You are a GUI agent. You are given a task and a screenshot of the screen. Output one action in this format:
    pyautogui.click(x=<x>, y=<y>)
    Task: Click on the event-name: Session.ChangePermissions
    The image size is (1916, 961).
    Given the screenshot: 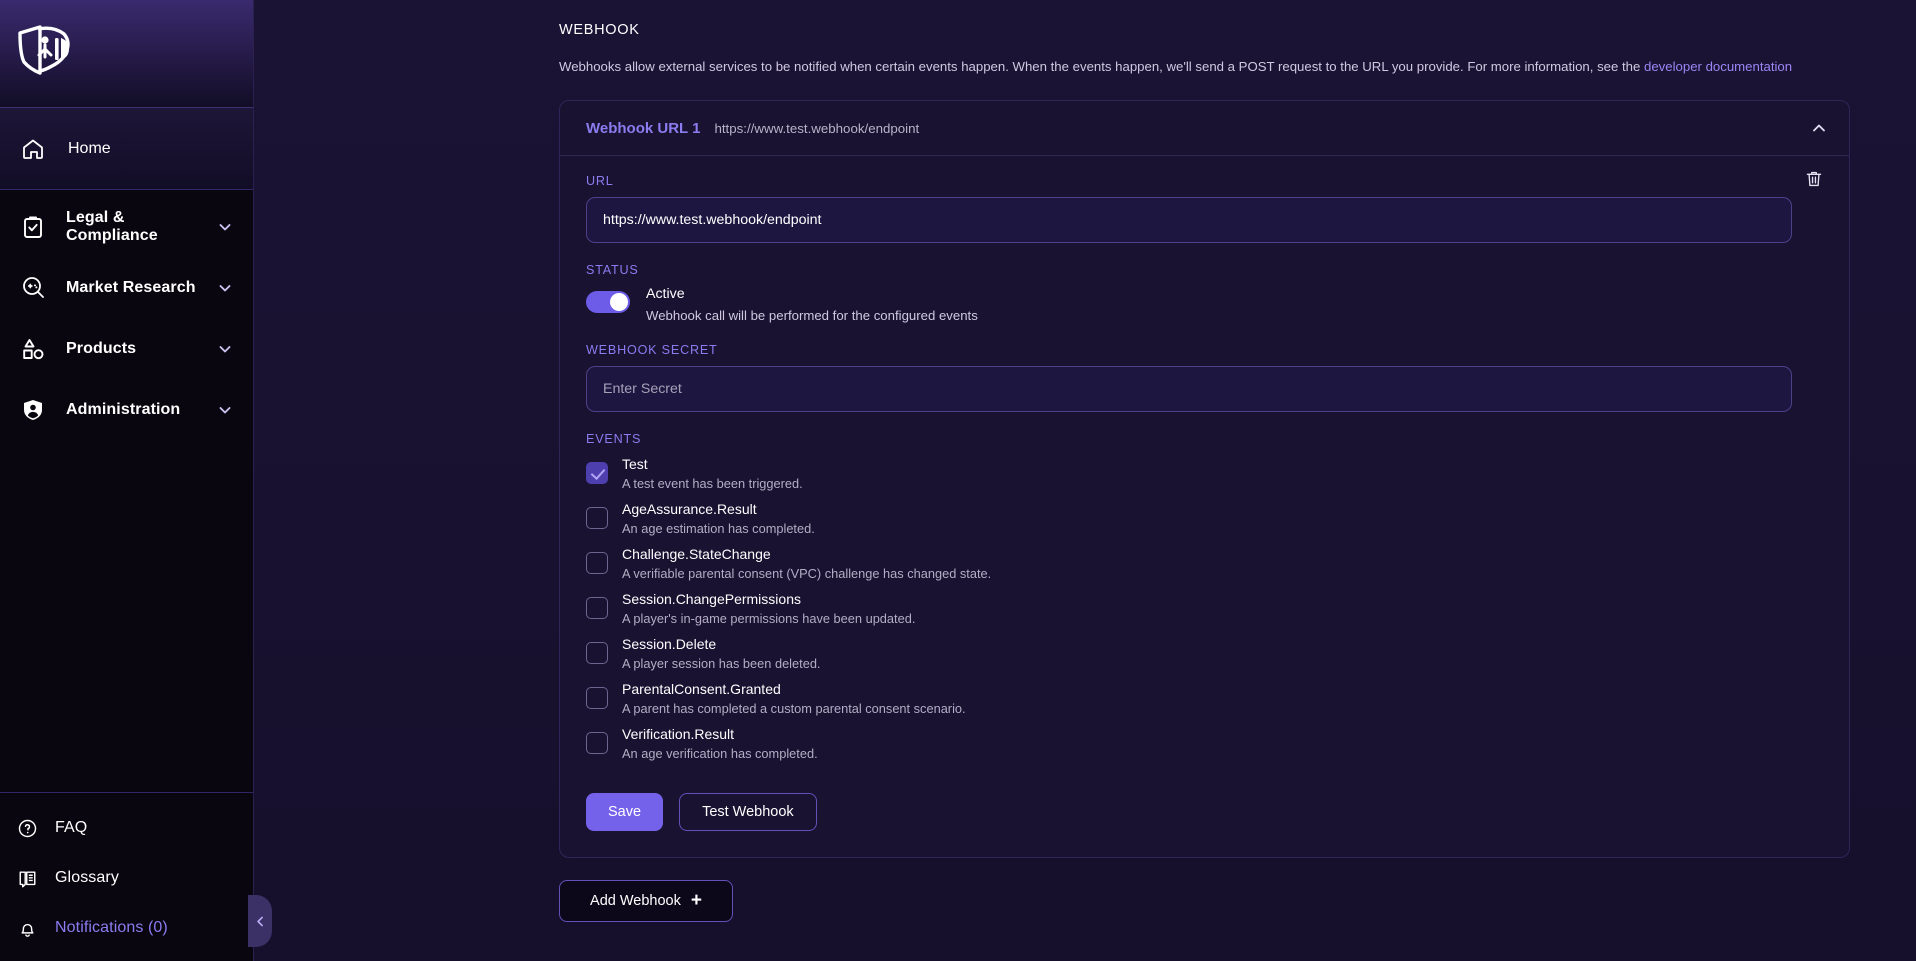 What is the action you would take?
    pyautogui.click(x=711, y=598)
    